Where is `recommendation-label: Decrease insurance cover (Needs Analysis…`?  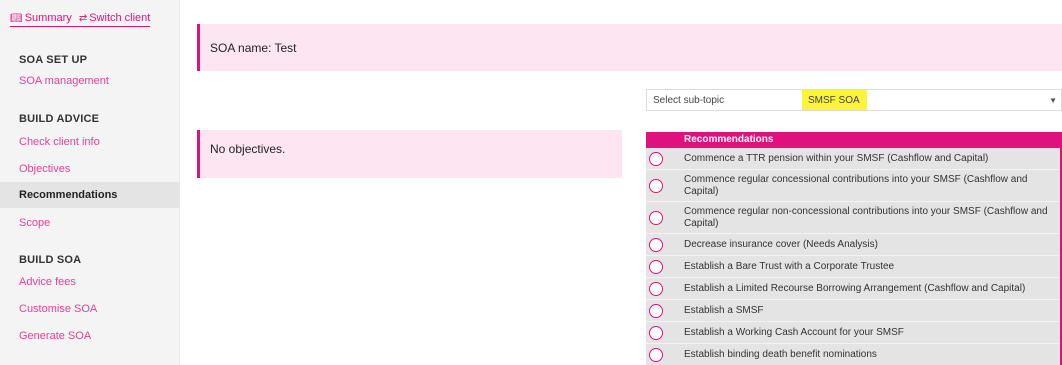 recommendation-label: Decrease insurance cover (Needs Analysis… is located at coordinates (781, 244).